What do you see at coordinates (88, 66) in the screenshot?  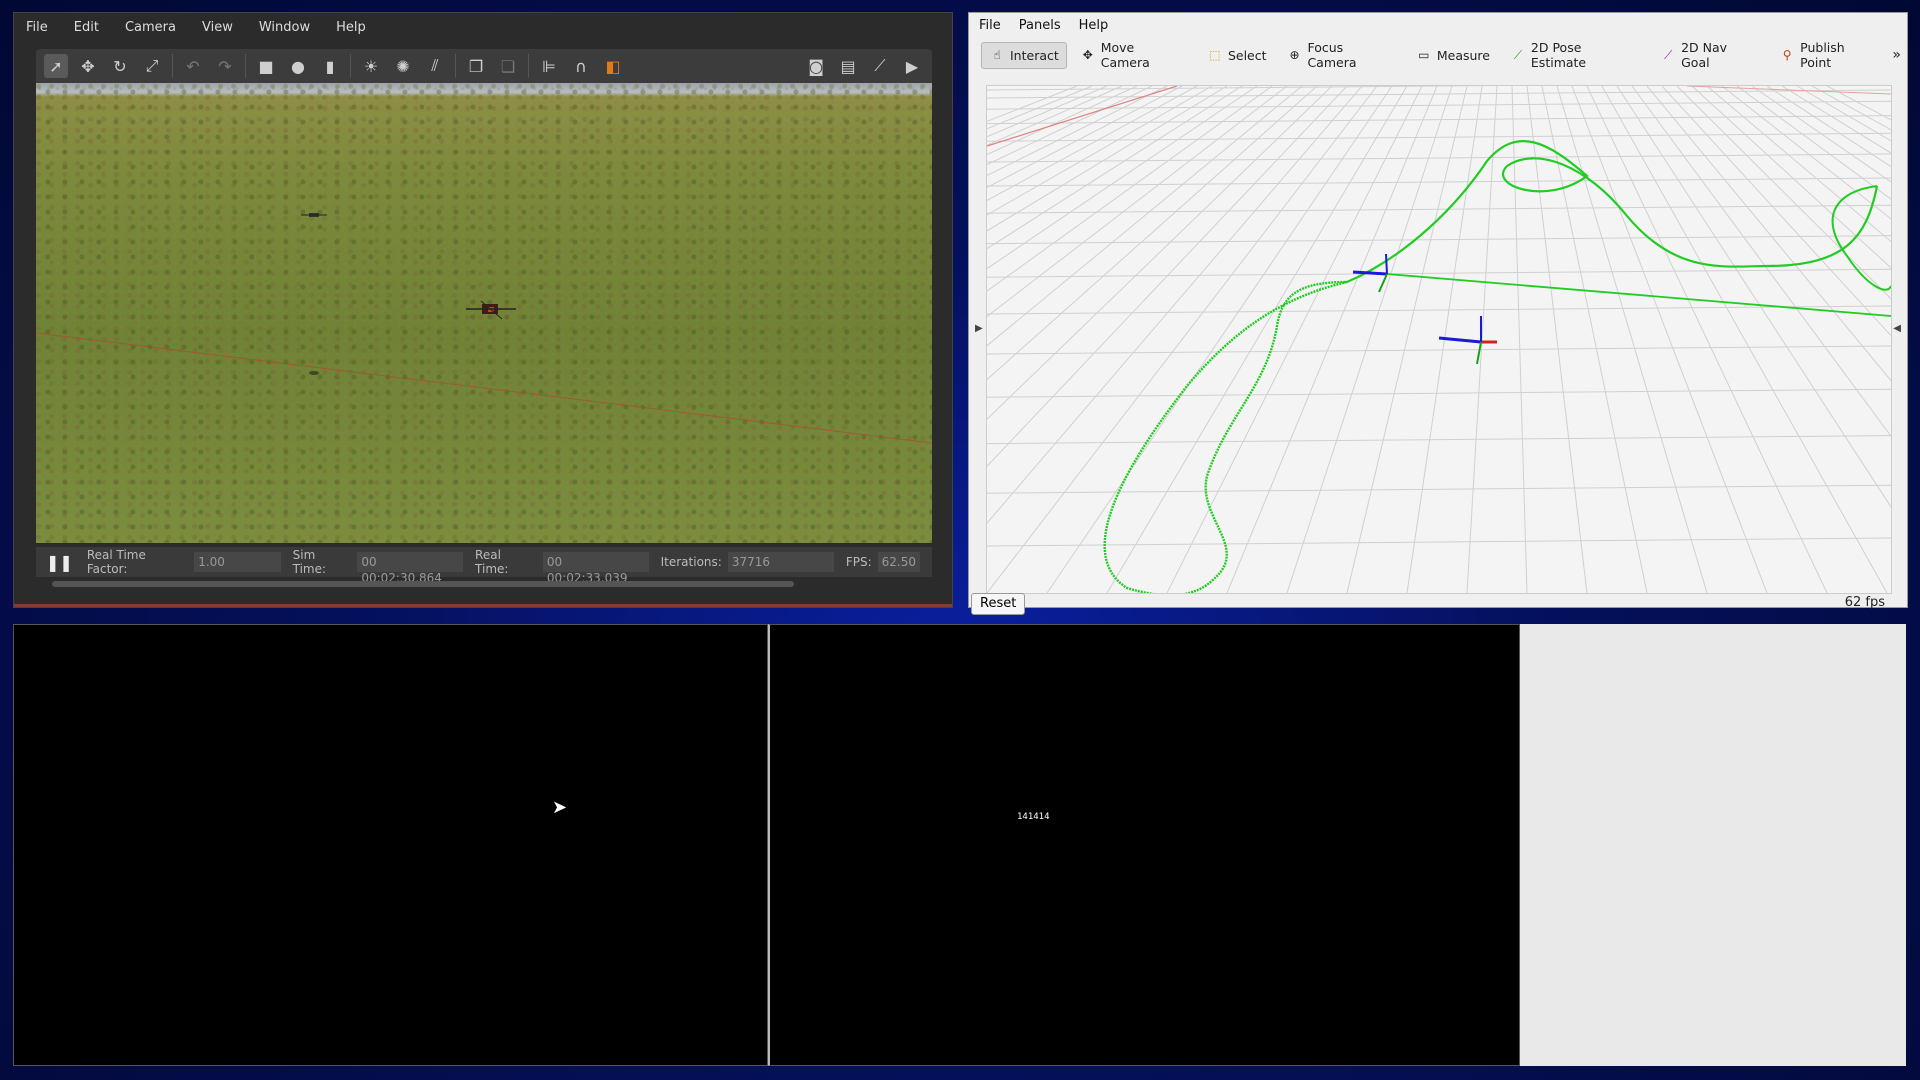 I see `translate-mode-icon: ✥` at bounding box center [88, 66].